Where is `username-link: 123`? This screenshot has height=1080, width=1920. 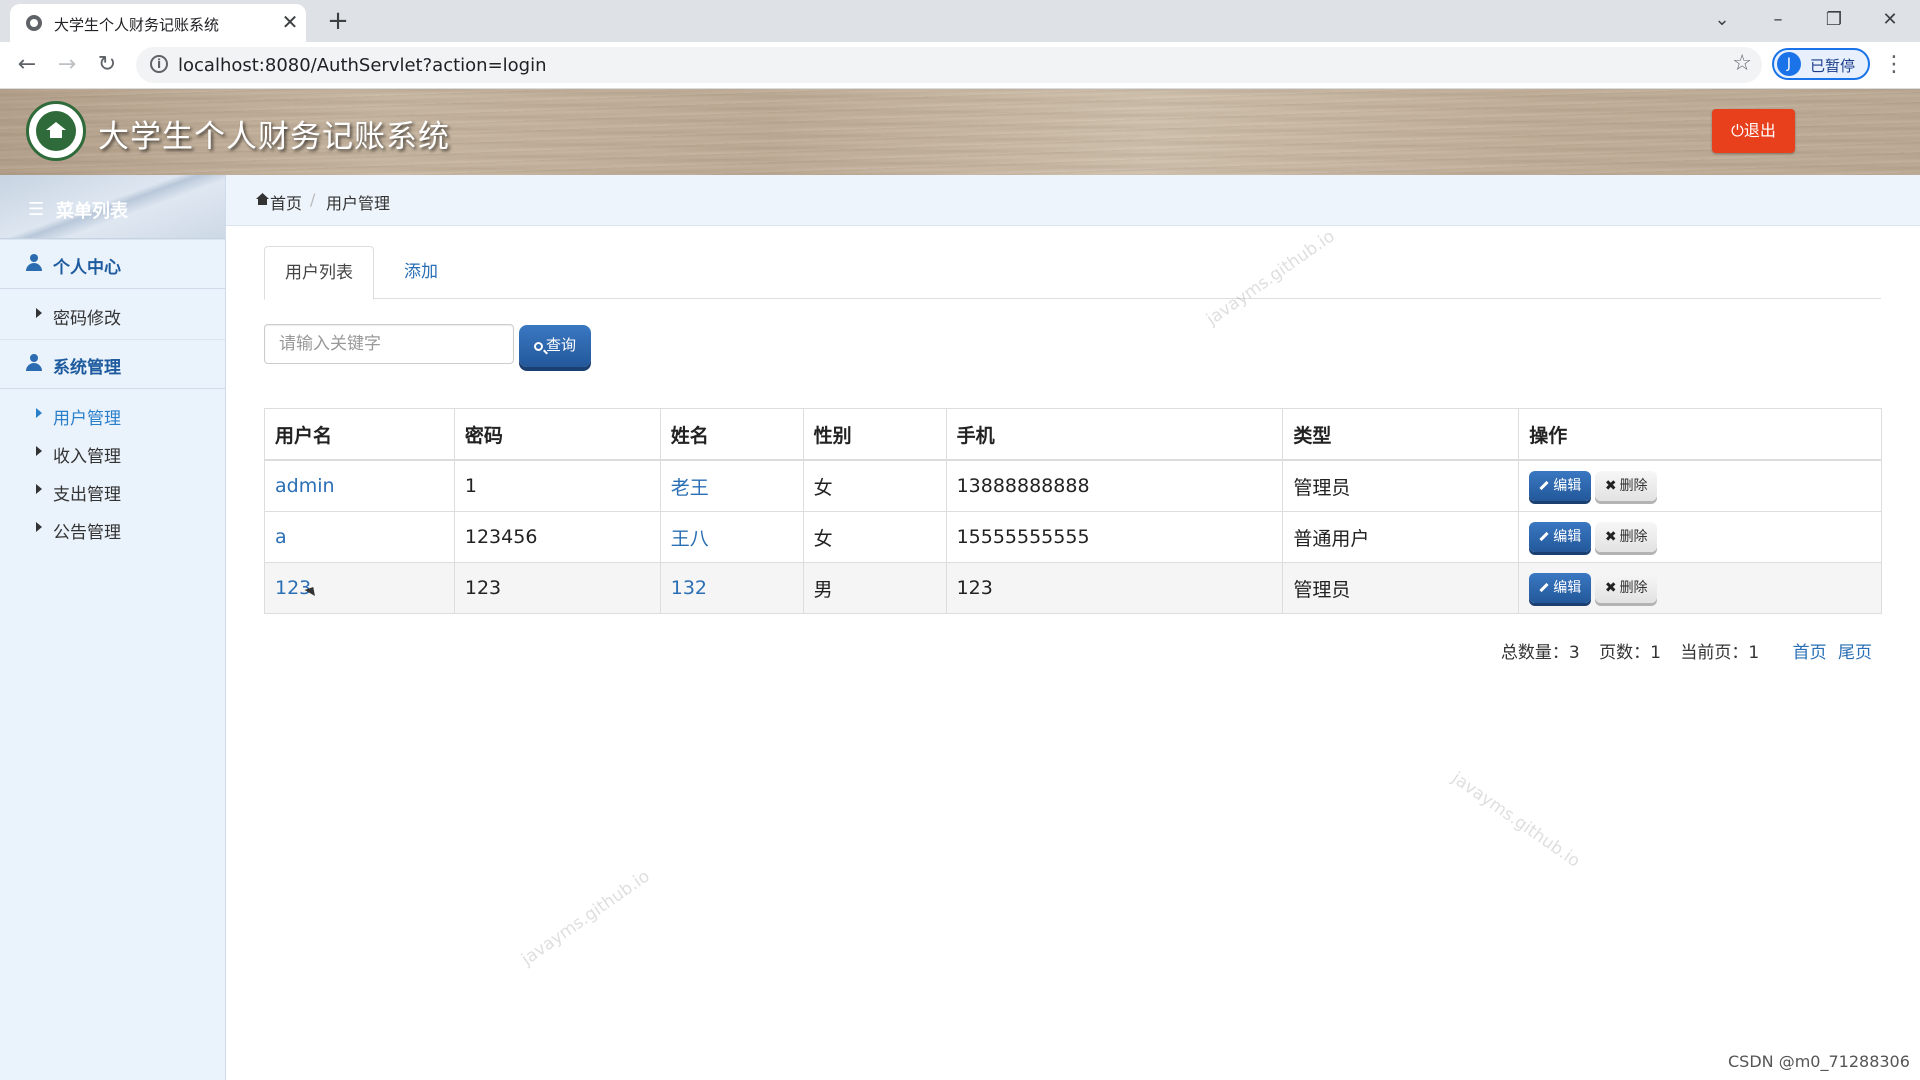 username-link: 123 is located at coordinates (359, 588).